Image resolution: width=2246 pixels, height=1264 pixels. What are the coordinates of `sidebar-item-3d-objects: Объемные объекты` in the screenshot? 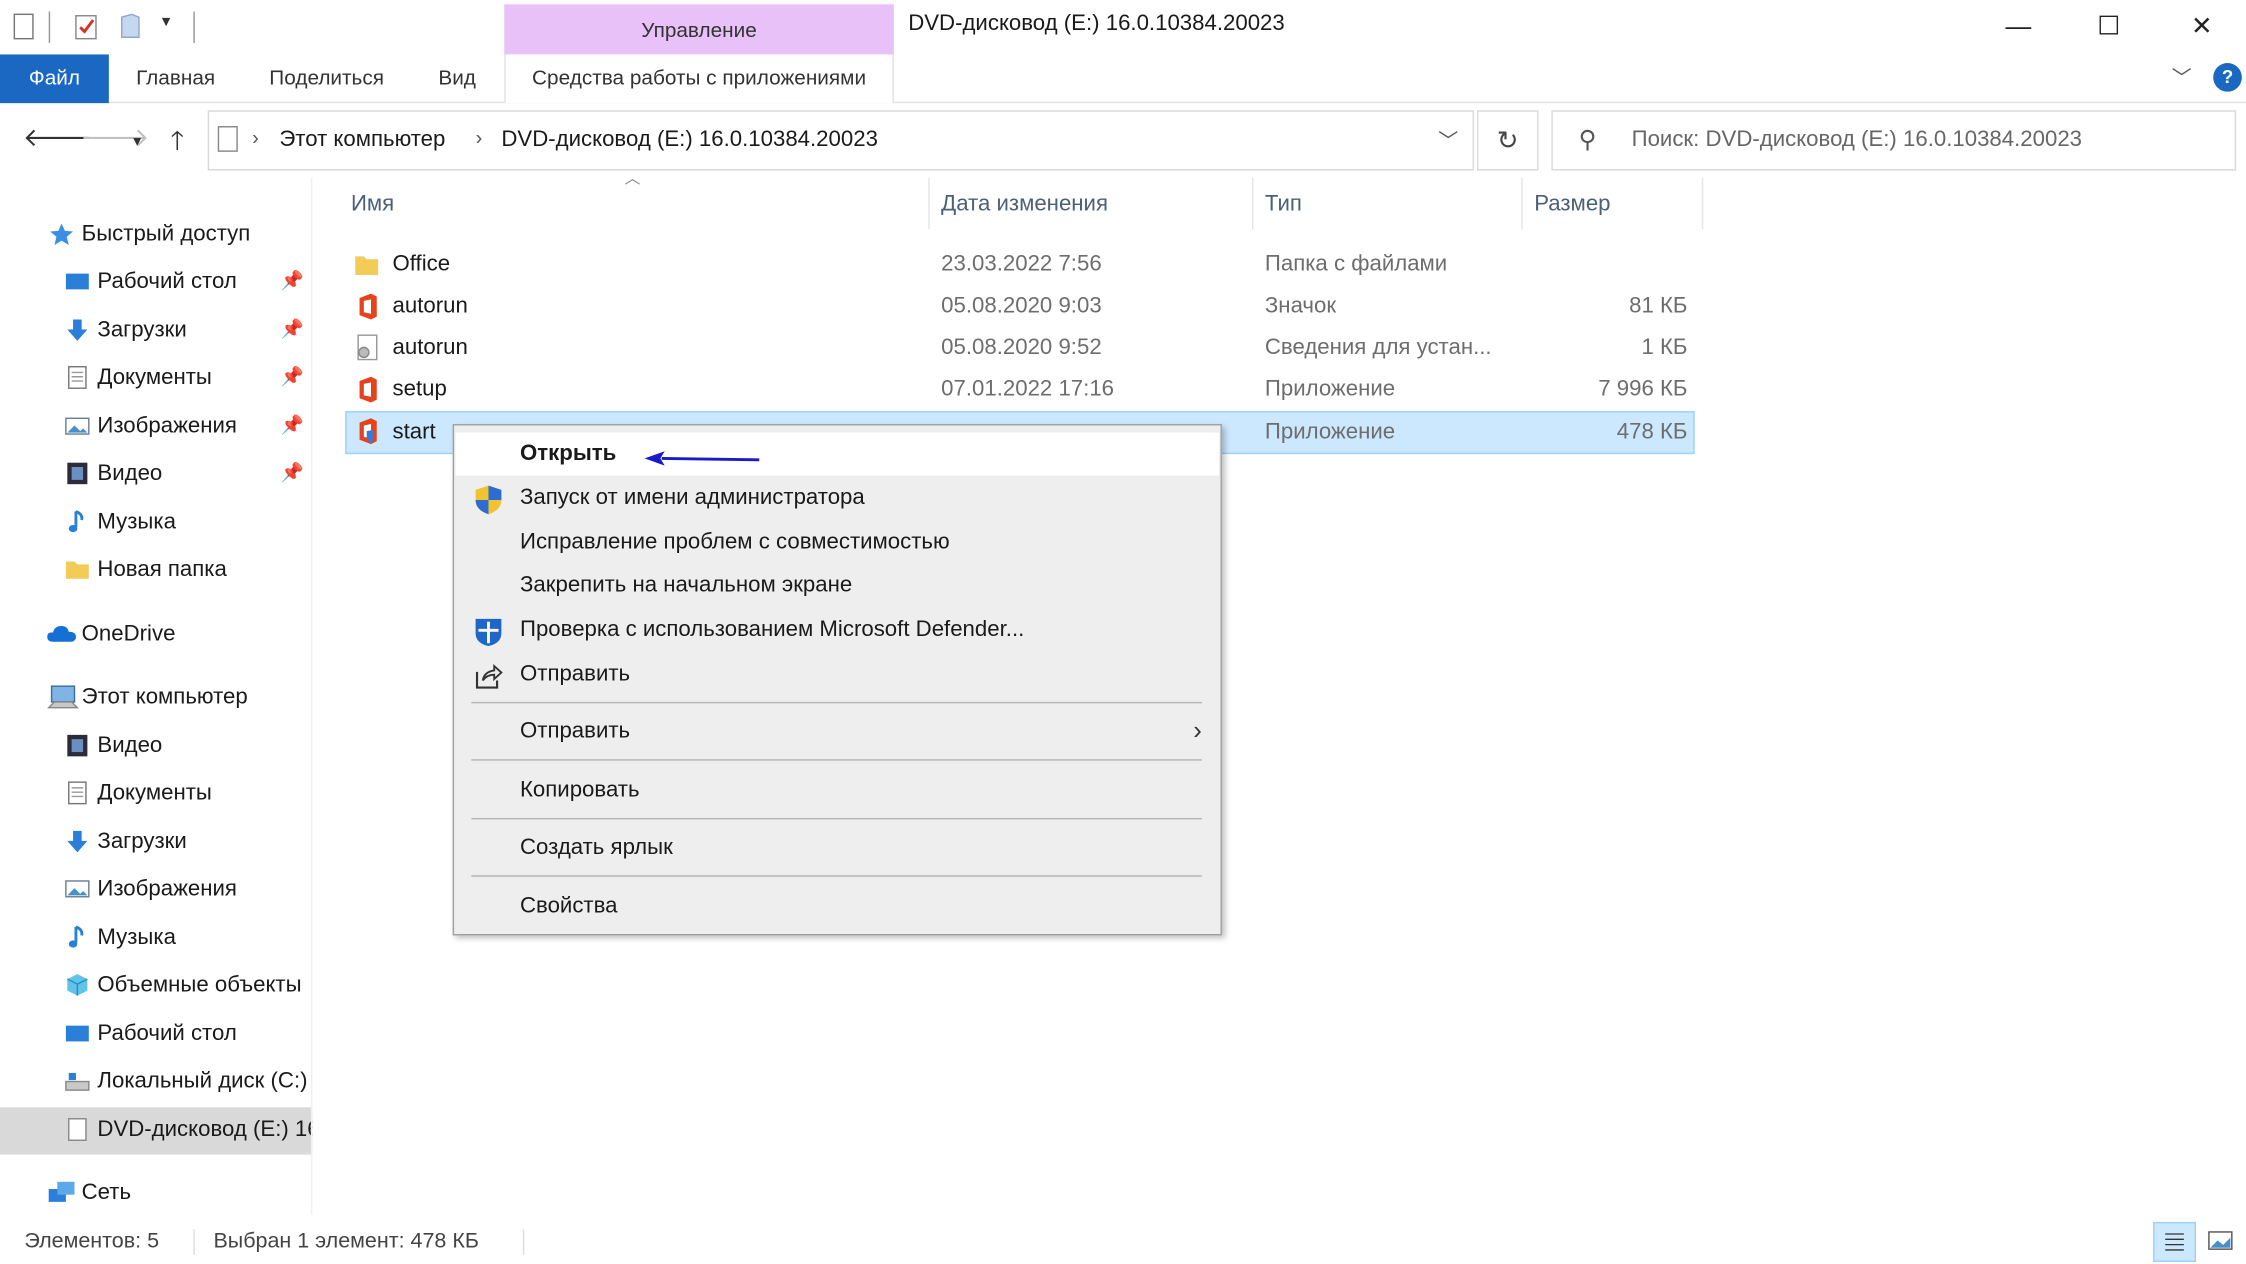 It's located at (156, 986).